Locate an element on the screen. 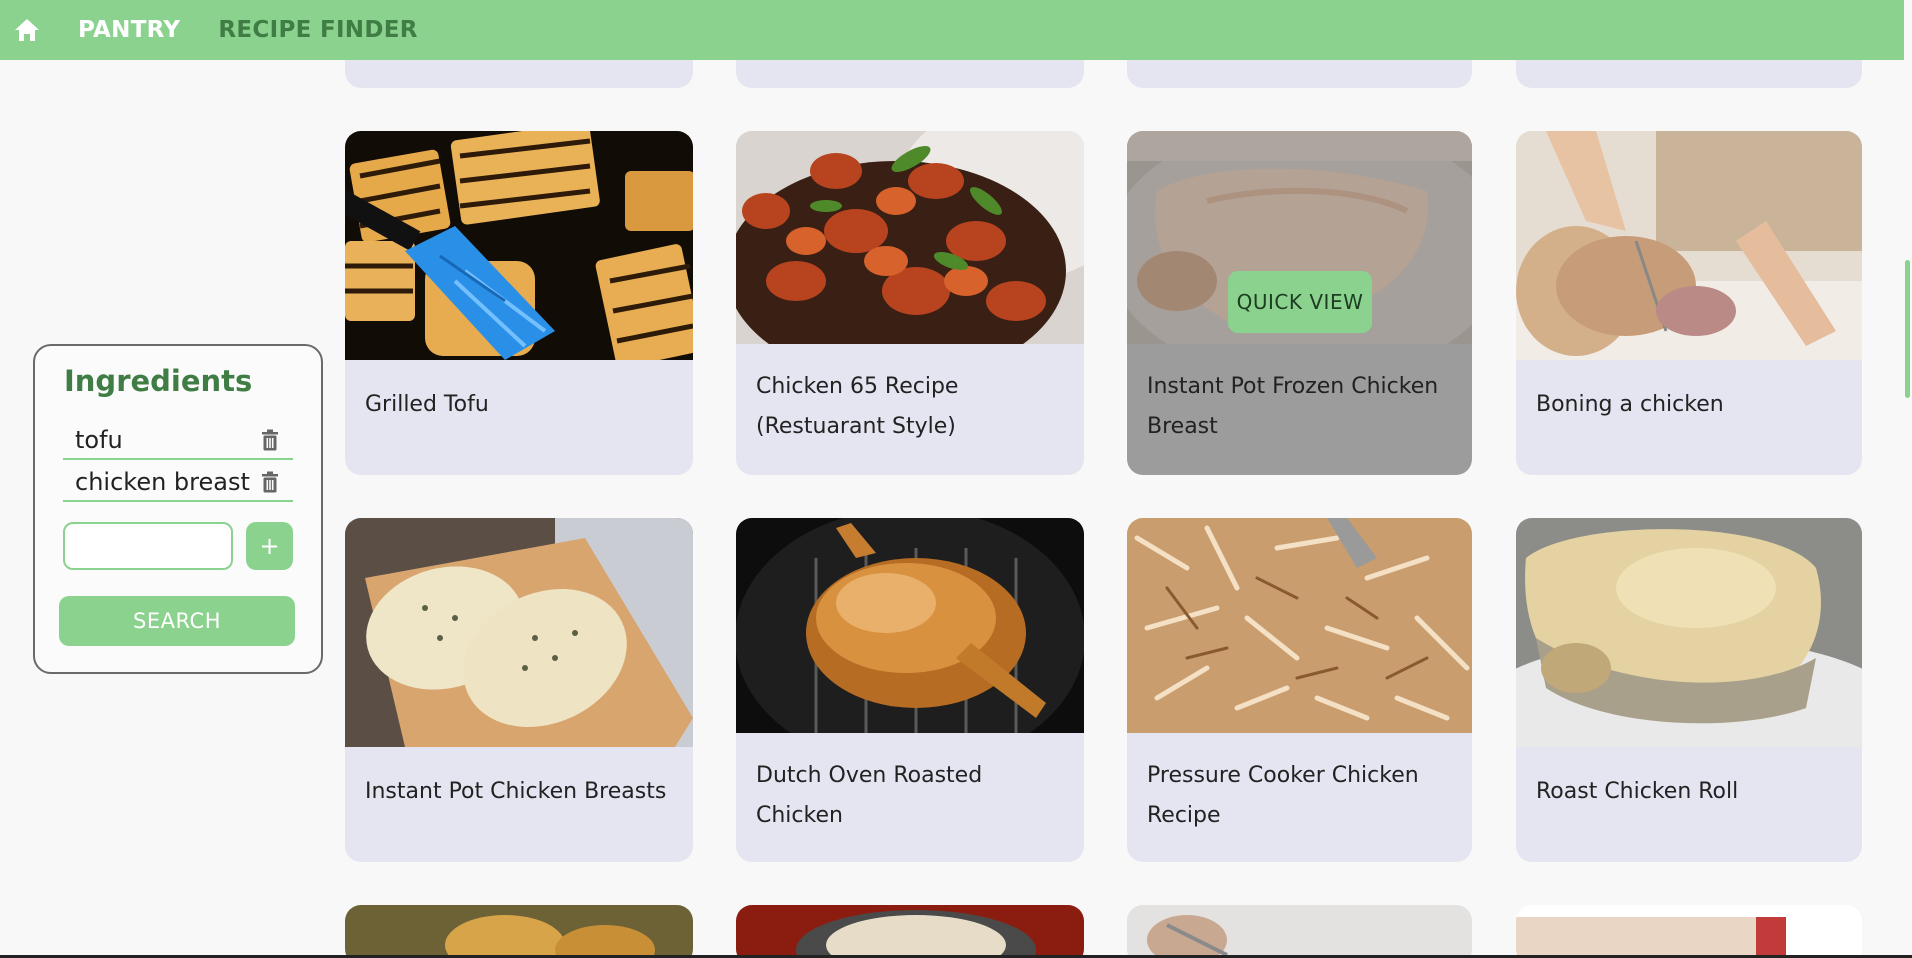 This screenshot has height=958, width=1912. recipe-title: Instant Pot Frozen Chicken Breast is located at coordinates (1293, 406).